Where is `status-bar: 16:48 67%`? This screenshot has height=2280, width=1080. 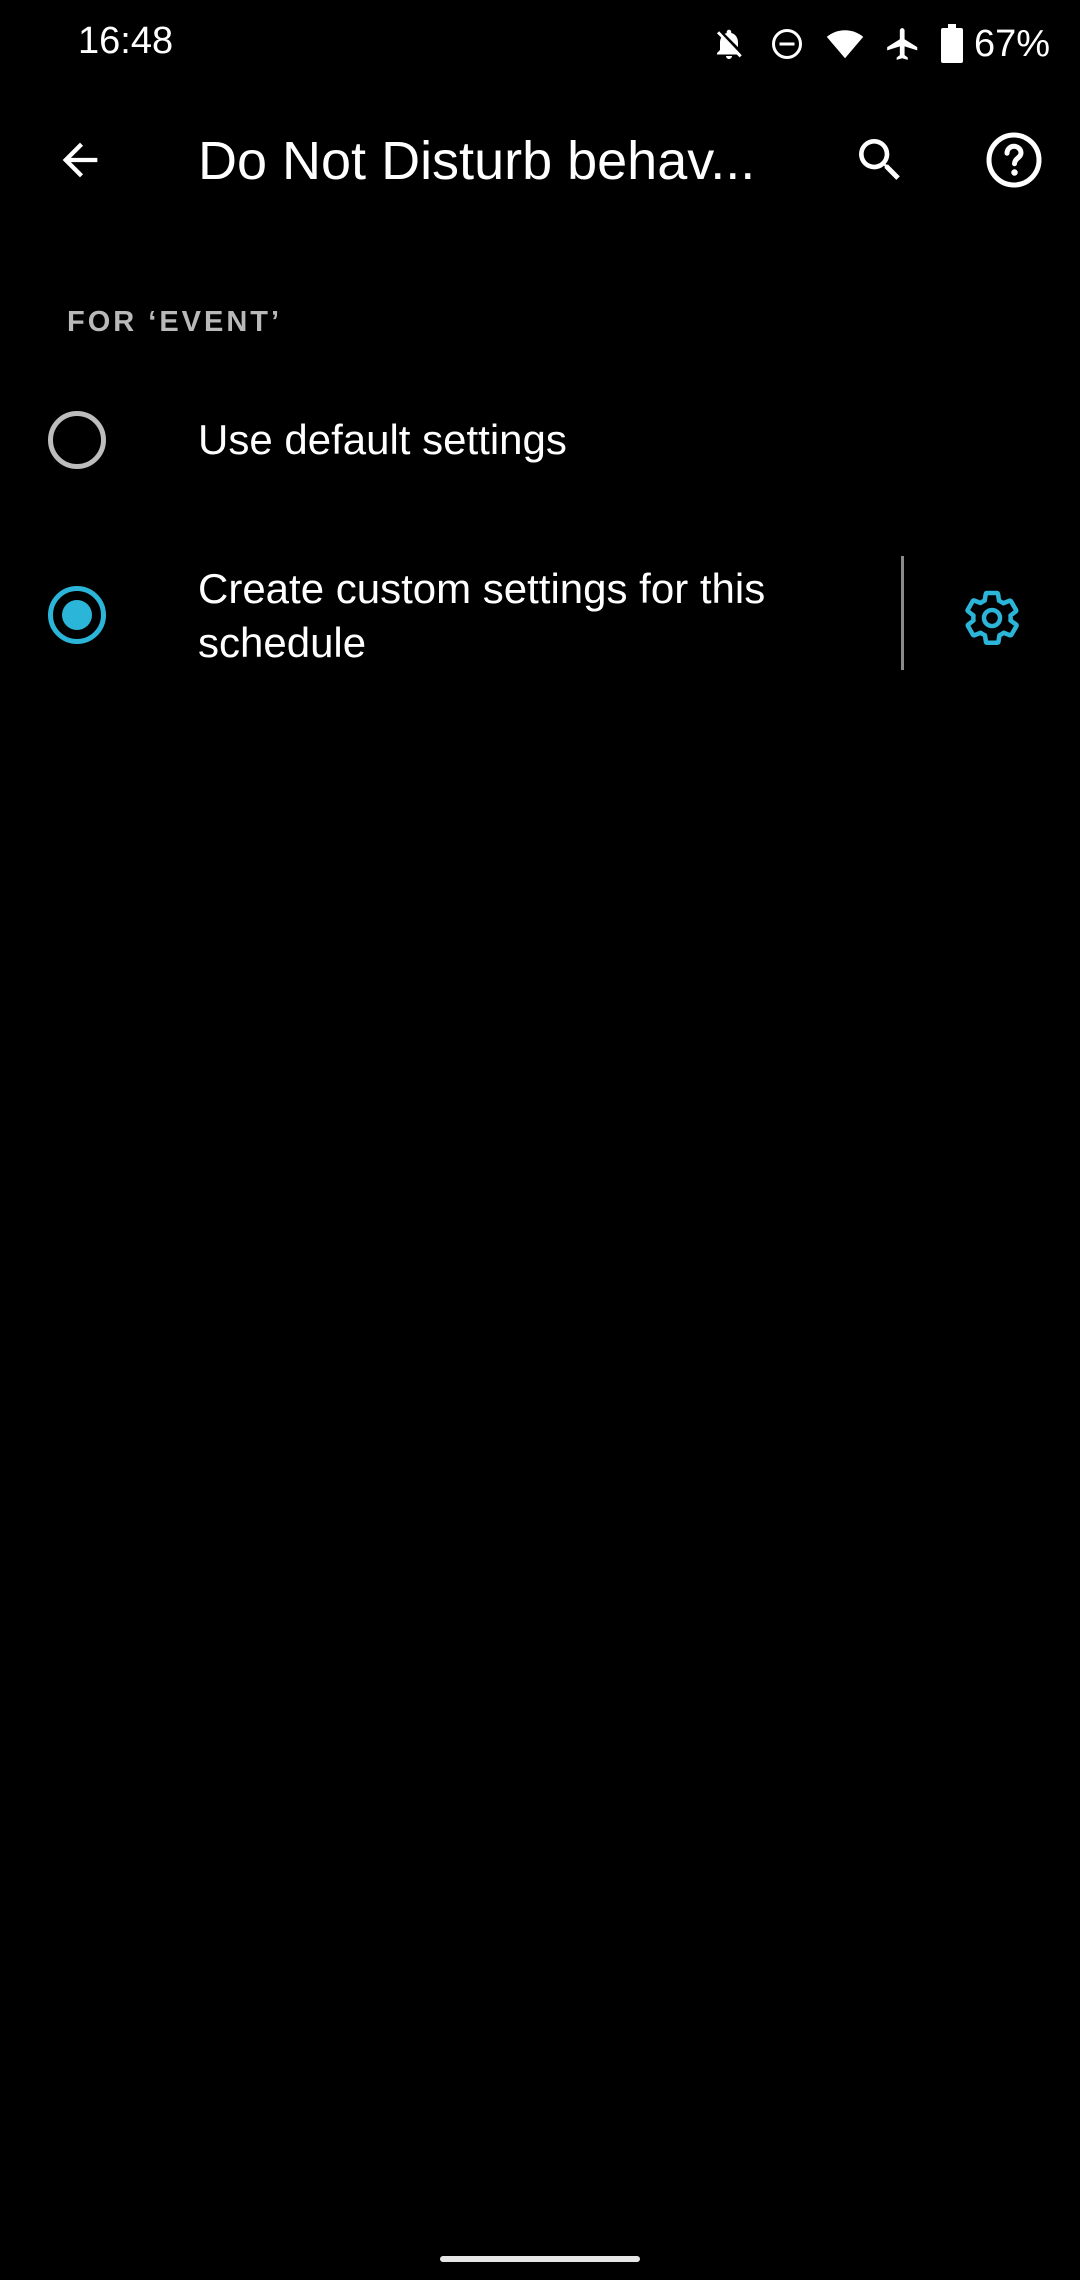 status-bar: 16:48 67% is located at coordinates (540, 45).